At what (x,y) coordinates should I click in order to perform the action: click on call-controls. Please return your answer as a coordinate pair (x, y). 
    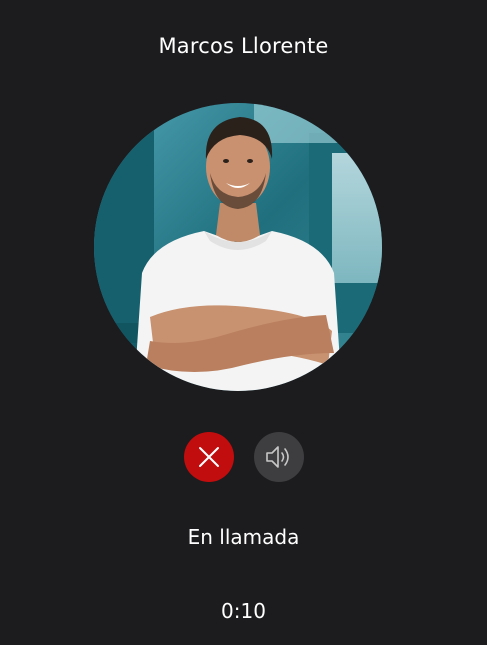
    Looking at the image, I should click on (243, 457).